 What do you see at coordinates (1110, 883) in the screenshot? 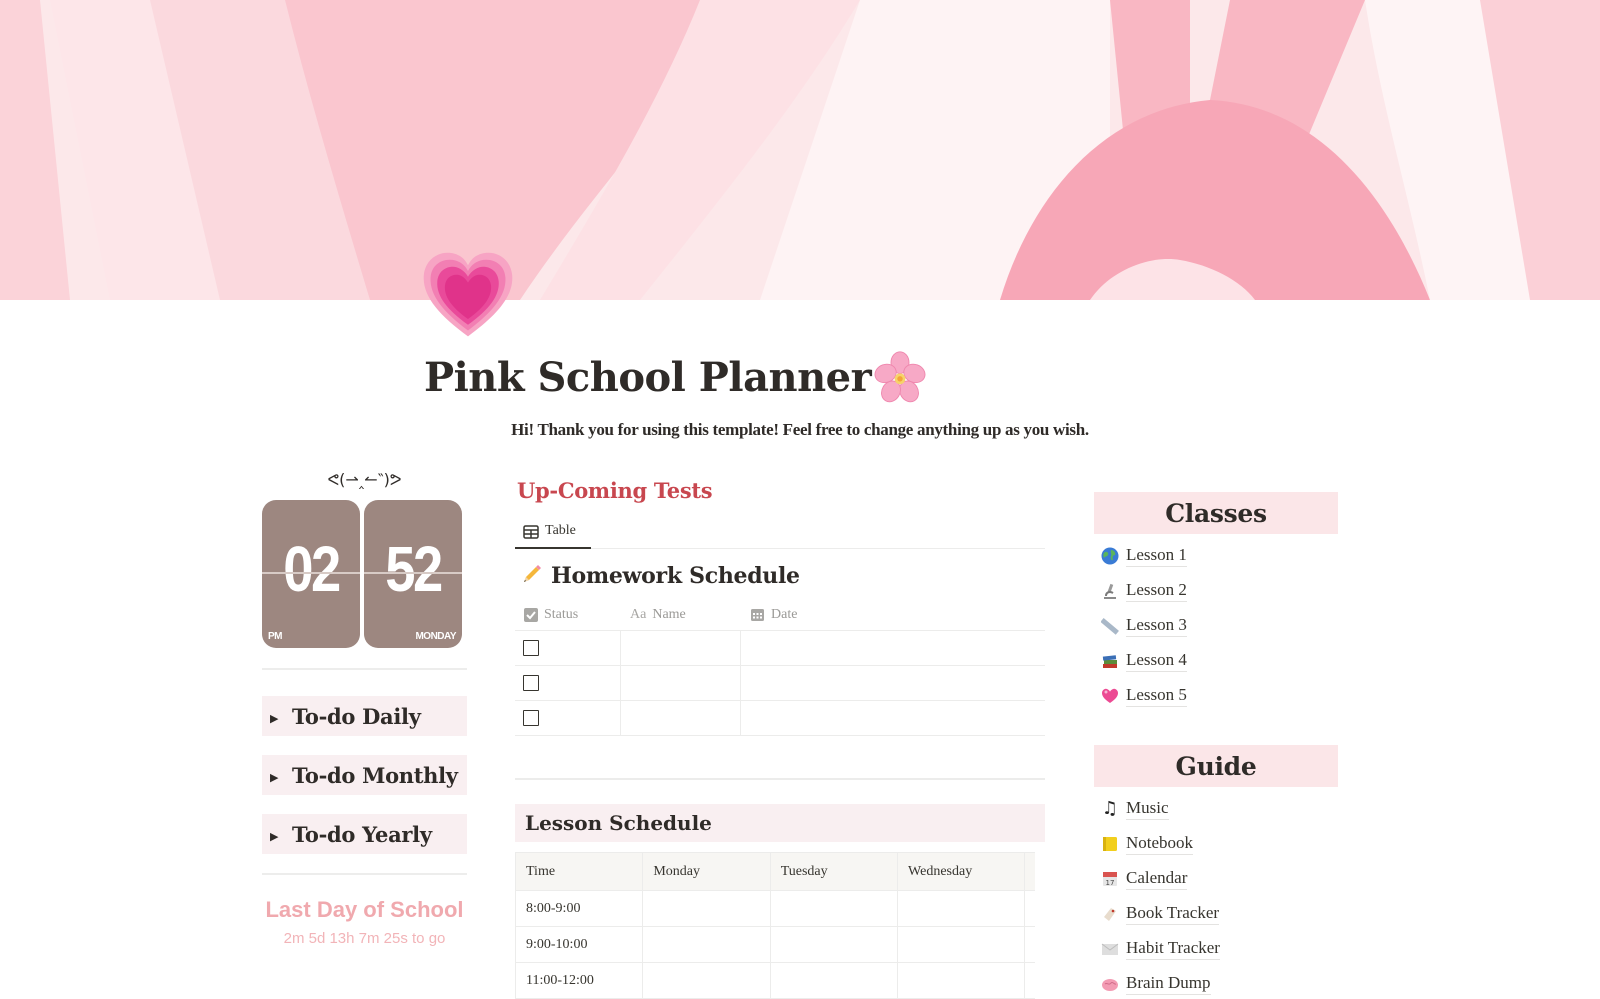
I see `svg-text: 17` at bounding box center [1110, 883].